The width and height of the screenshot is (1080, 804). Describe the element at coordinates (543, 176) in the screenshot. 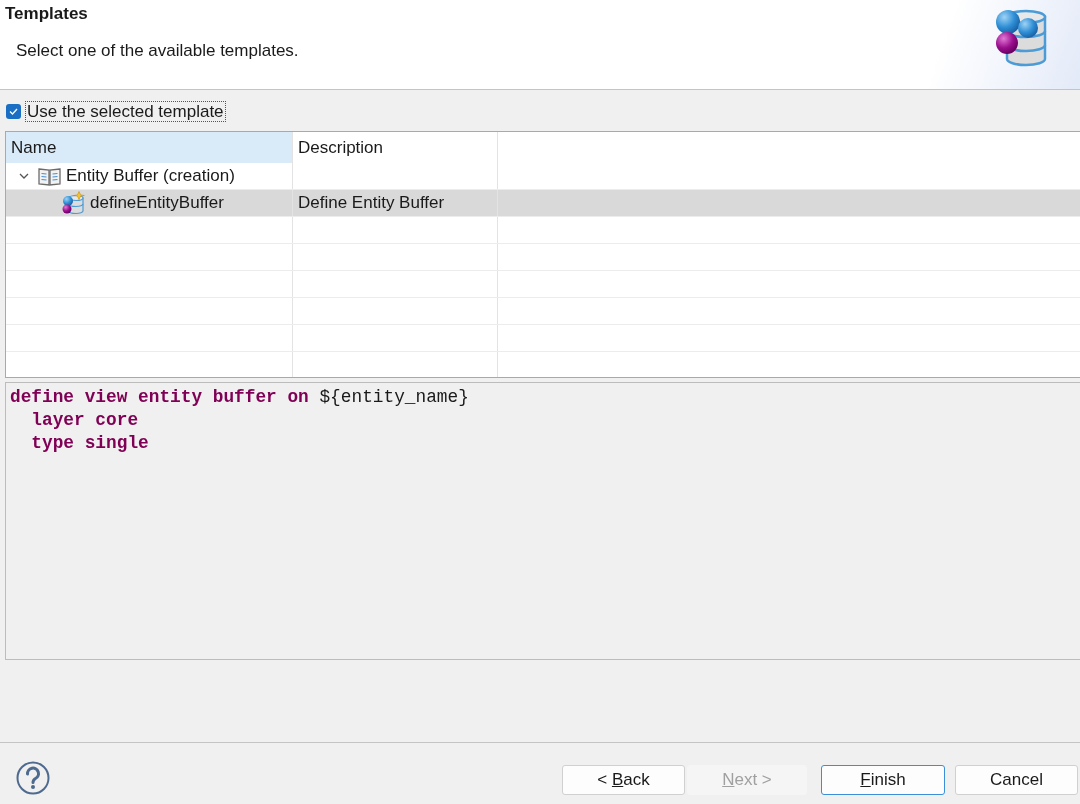

I see `table-row: Entity Buffer (creation)` at that location.